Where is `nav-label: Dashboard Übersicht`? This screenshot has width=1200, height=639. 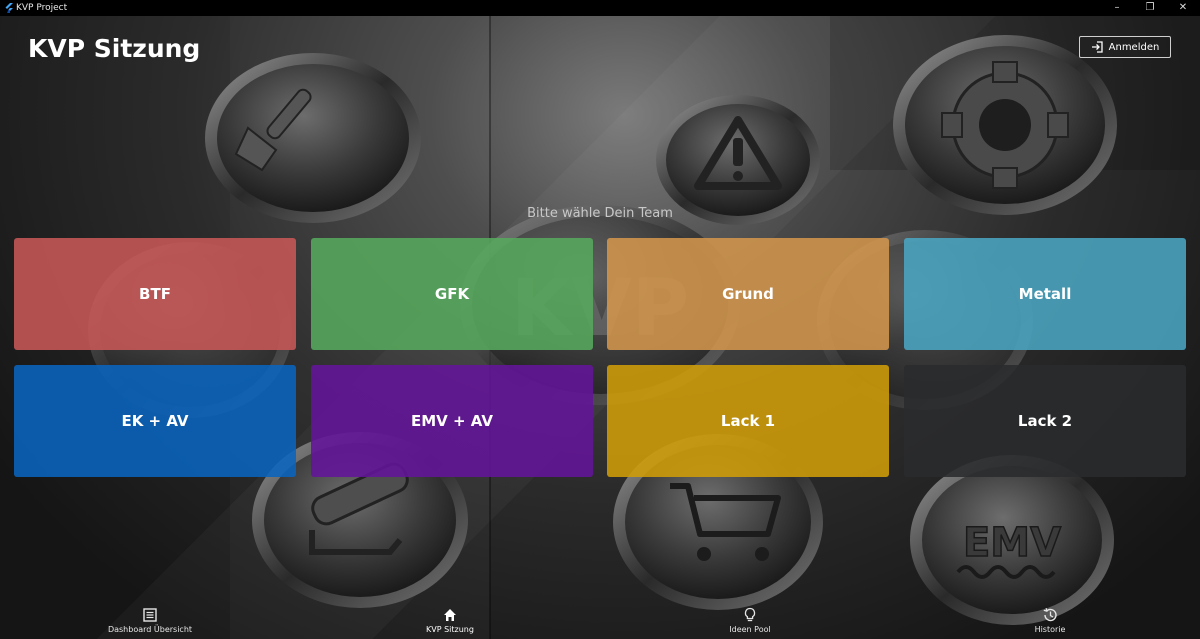
nav-label: Dashboard Übersicht is located at coordinates (150, 629).